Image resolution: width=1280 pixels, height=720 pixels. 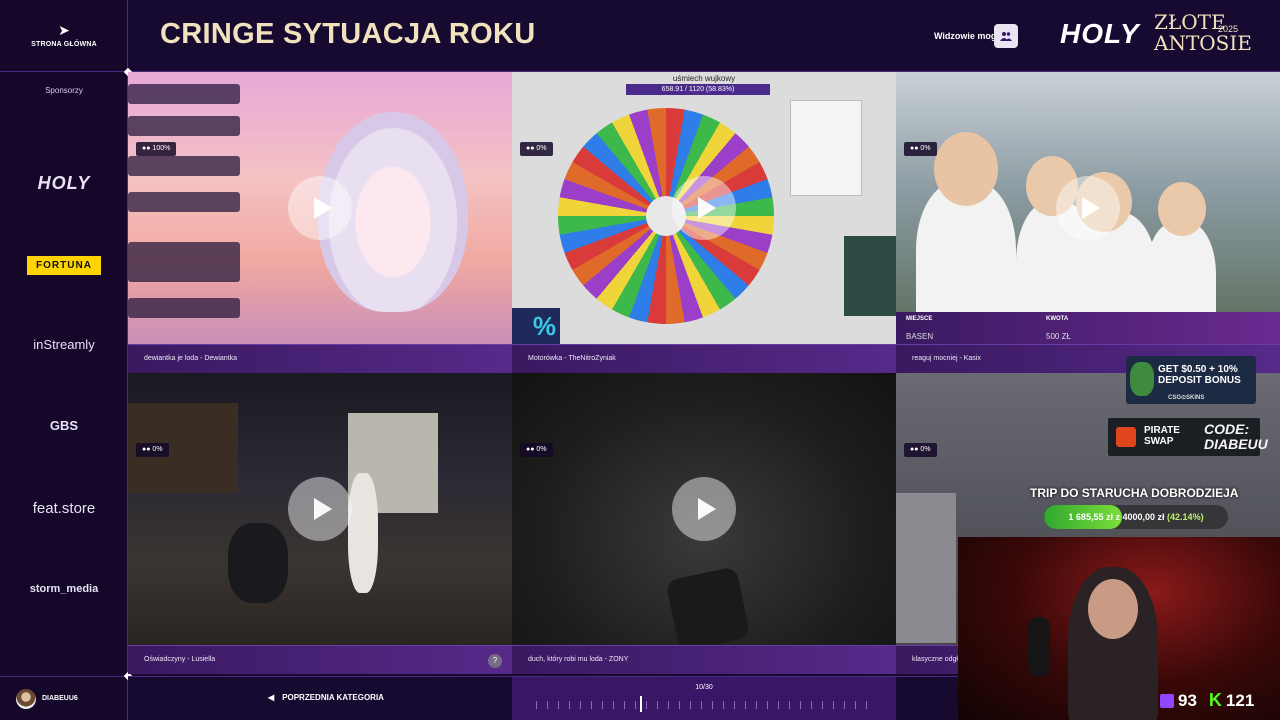 What do you see at coordinates (1187, 700) in the screenshot?
I see `twitch-viewers: 93` at bounding box center [1187, 700].